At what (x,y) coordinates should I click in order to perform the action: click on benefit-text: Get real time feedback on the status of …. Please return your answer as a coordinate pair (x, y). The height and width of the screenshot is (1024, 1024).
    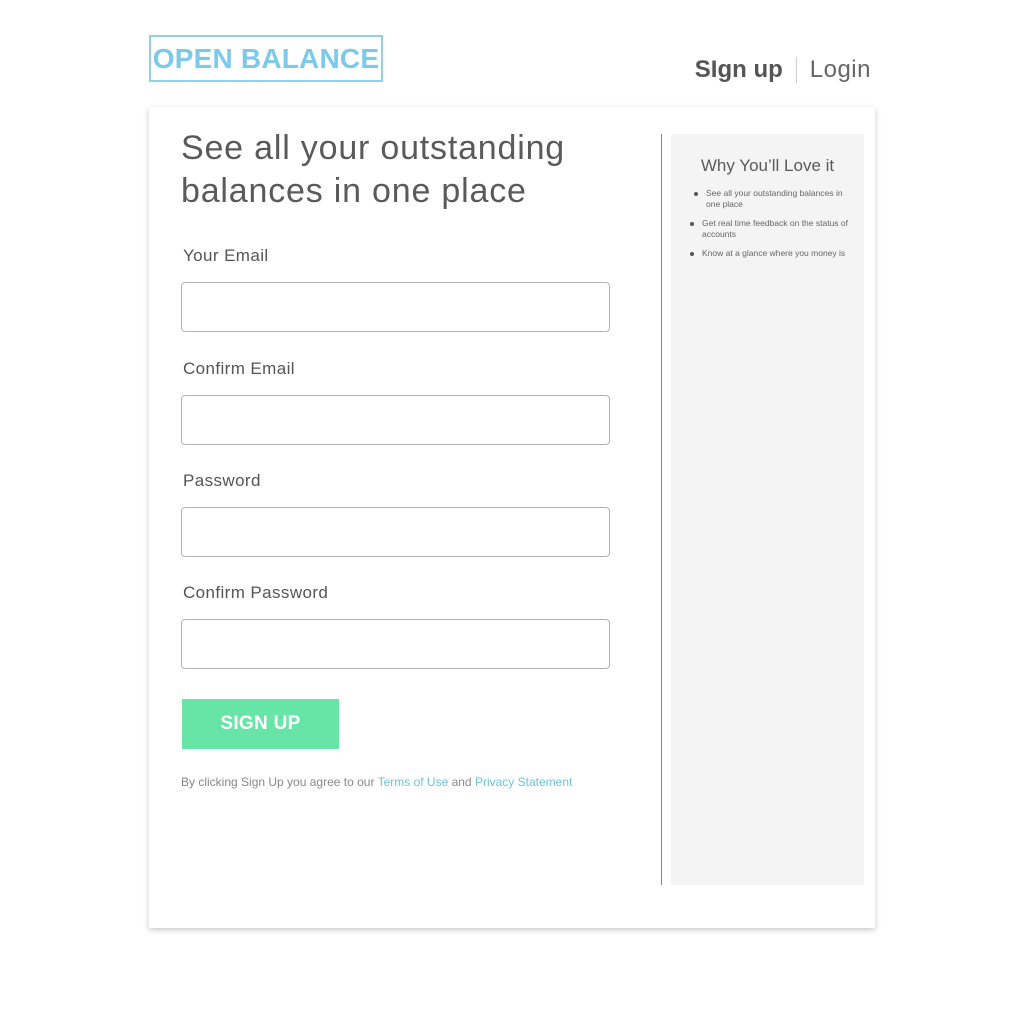
    Looking at the image, I should click on (775, 228).